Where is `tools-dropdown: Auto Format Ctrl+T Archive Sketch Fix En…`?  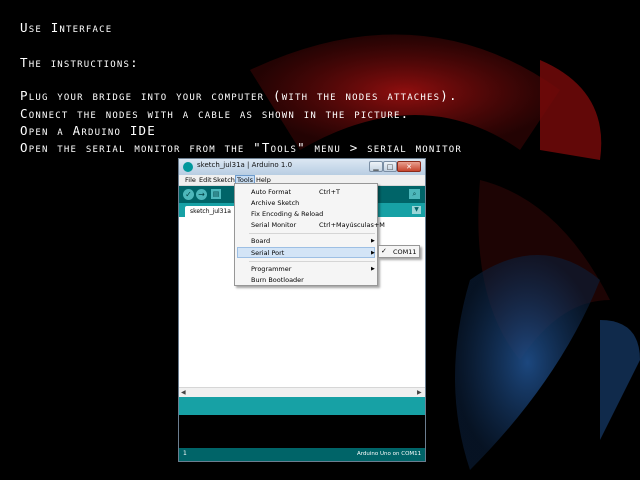
tools-dropdown: Auto Format Ctrl+T Archive Sketch Fix En… is located at coordinates (309, 234).